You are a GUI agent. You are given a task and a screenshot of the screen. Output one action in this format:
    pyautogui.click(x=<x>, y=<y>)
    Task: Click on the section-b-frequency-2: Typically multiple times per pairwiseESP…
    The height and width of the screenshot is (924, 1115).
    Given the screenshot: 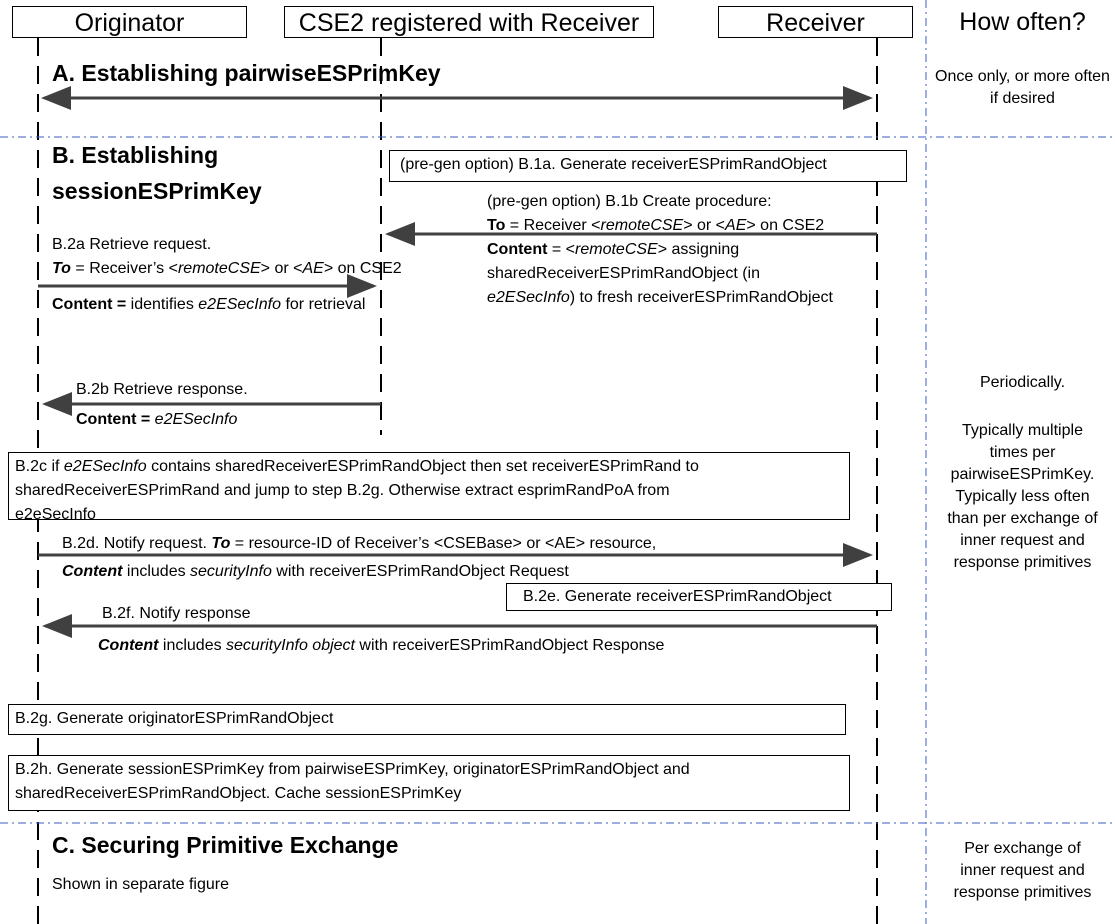 What is the action you would take?
    pyautogui.click(x=1022, y=496)
    